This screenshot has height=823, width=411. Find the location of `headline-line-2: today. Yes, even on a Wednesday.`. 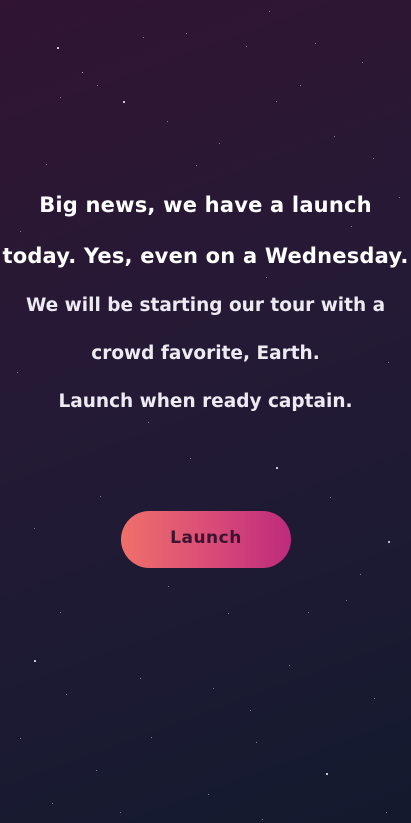

headline-line-2: today. Yes, even on a Wednesday. is located at coordinates (205, 256).